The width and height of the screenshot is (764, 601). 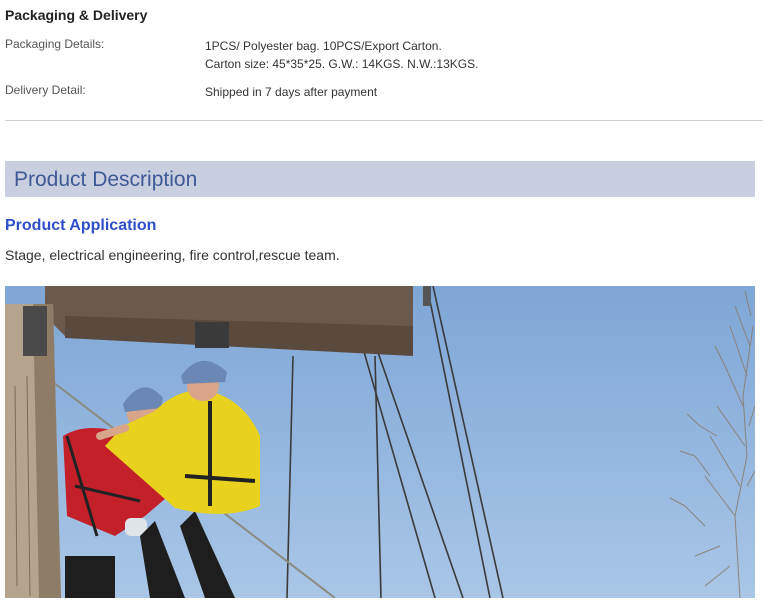 I want to click on pulley-block, so click(x=212, y=335).